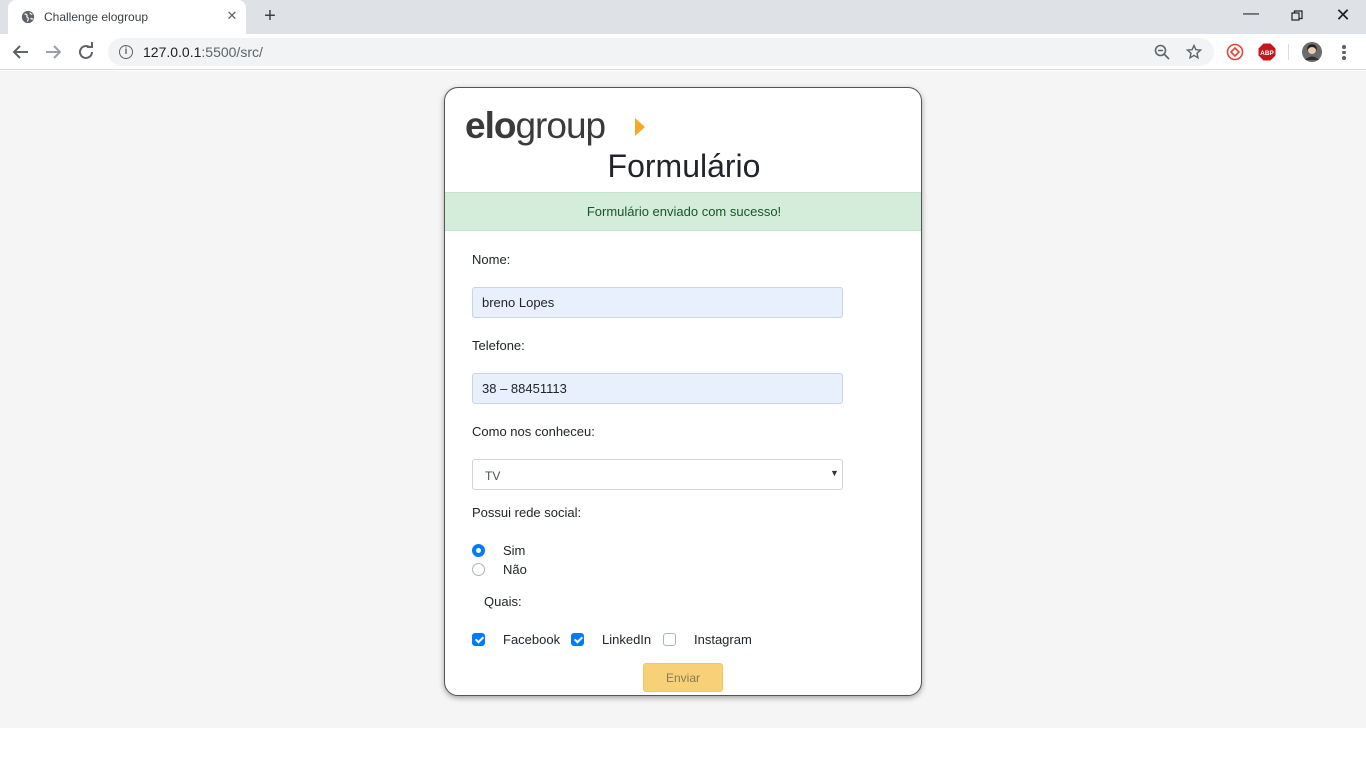  Describe the element at coordinates (1288, 52) in the screenshot. I see `toolbar-divider` at that location.